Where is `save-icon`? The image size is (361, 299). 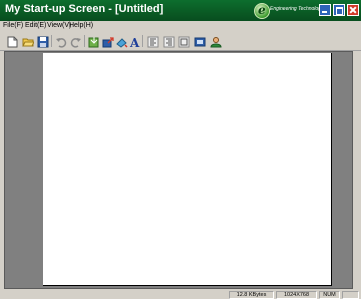 save-icon is located at coordinates (43, 41).